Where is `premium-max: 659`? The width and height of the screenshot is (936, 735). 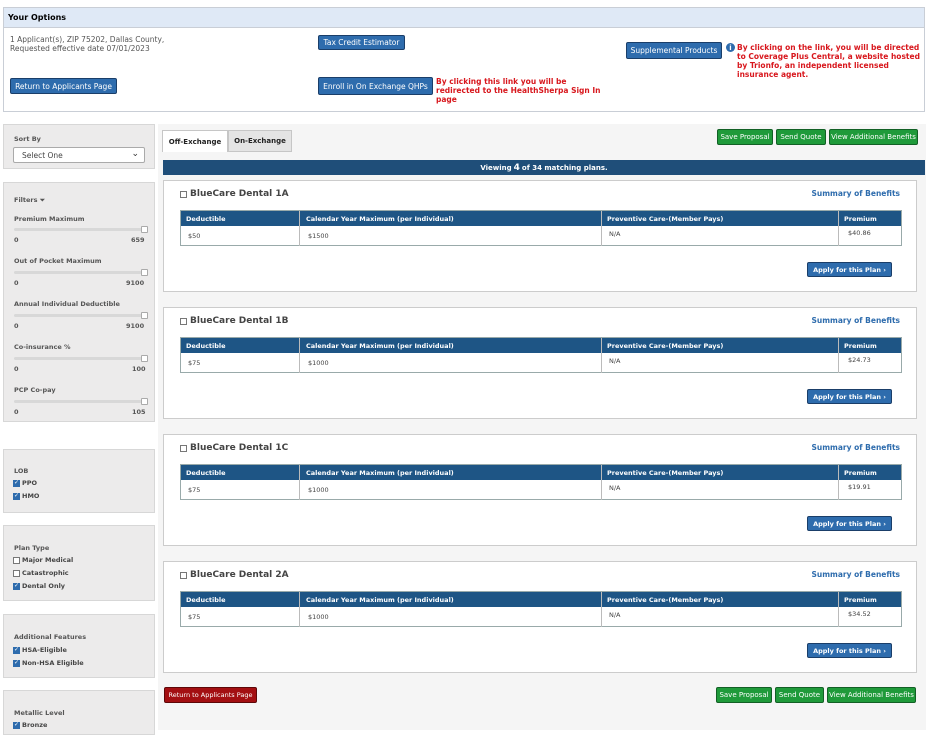
premium-max: 659 is located at coordinates (138, 240).